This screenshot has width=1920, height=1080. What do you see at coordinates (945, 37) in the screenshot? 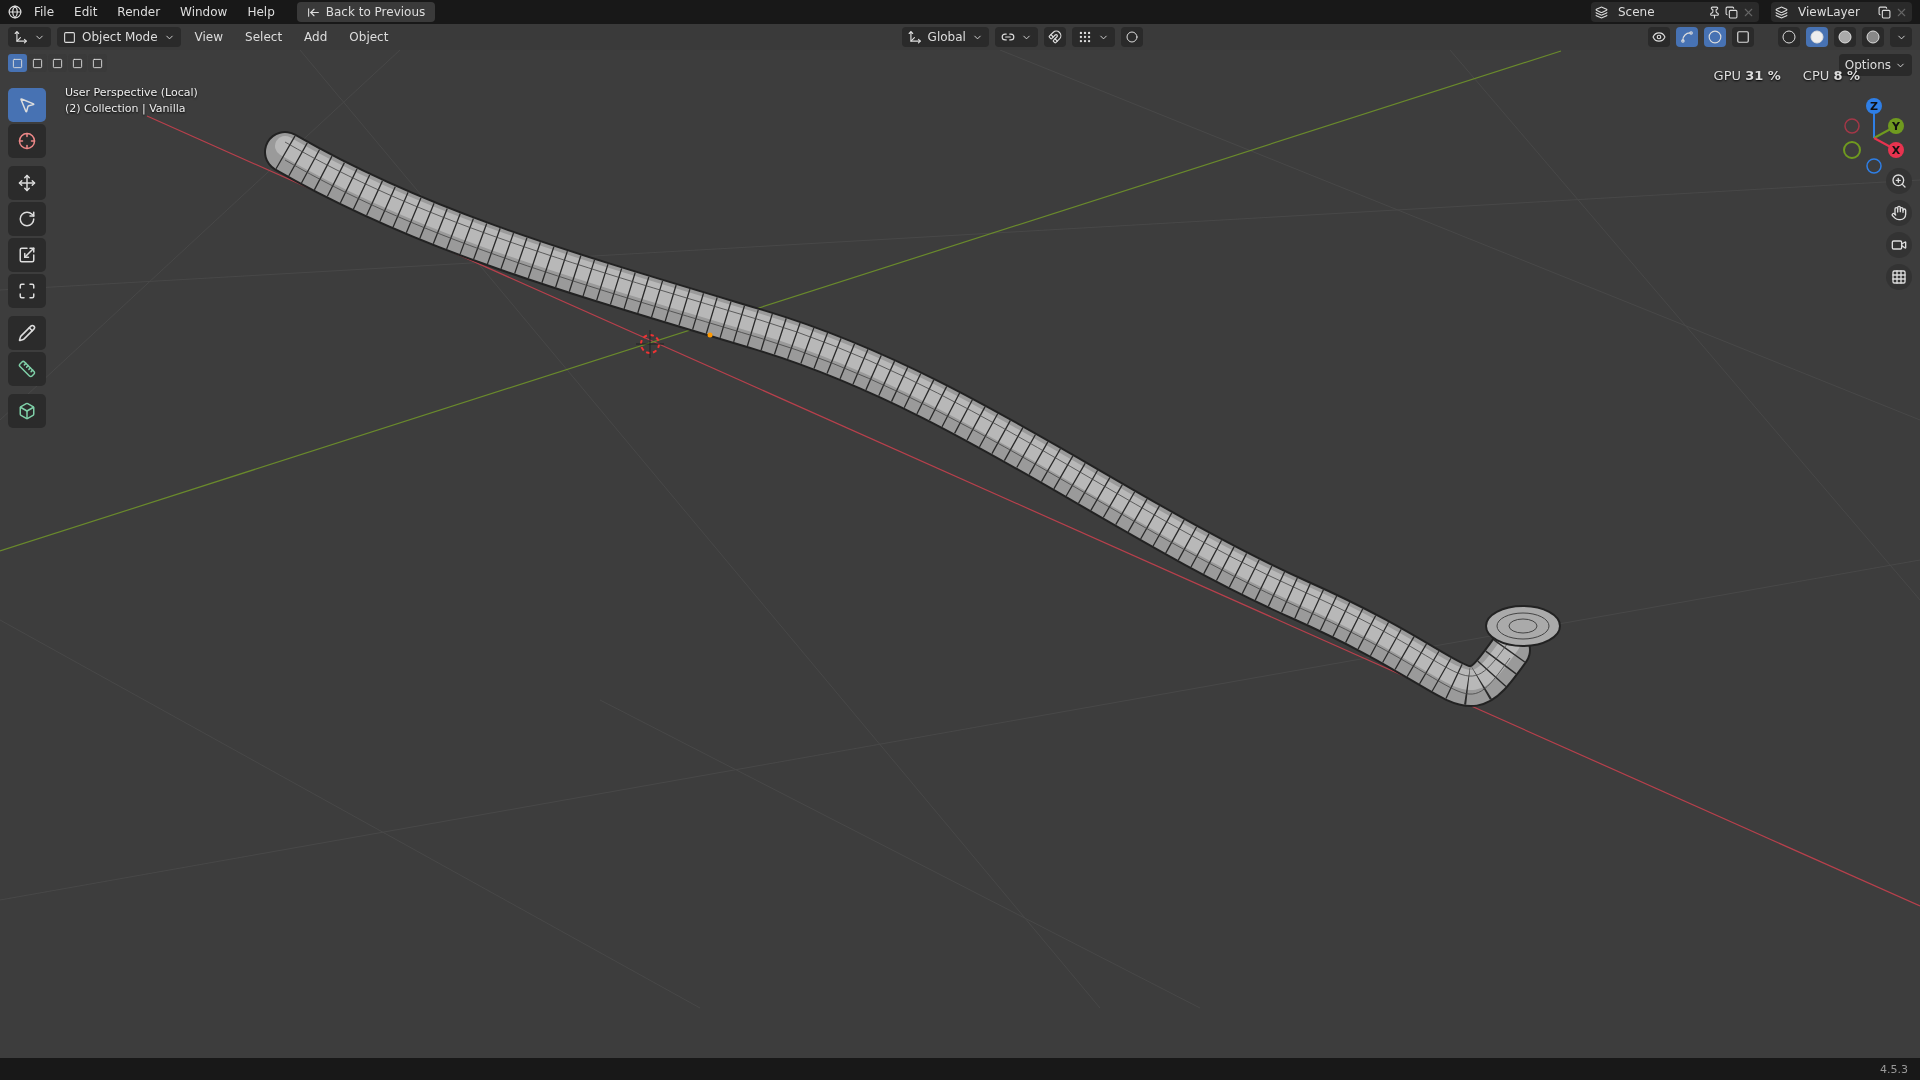
I see `orientation-dropdown: Global` at bounding box center [945, 37].